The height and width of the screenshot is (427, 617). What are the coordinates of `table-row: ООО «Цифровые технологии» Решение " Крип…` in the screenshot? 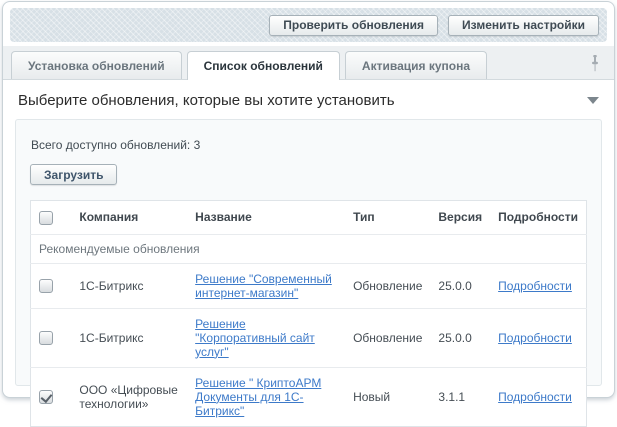 It's located at (308, 396).